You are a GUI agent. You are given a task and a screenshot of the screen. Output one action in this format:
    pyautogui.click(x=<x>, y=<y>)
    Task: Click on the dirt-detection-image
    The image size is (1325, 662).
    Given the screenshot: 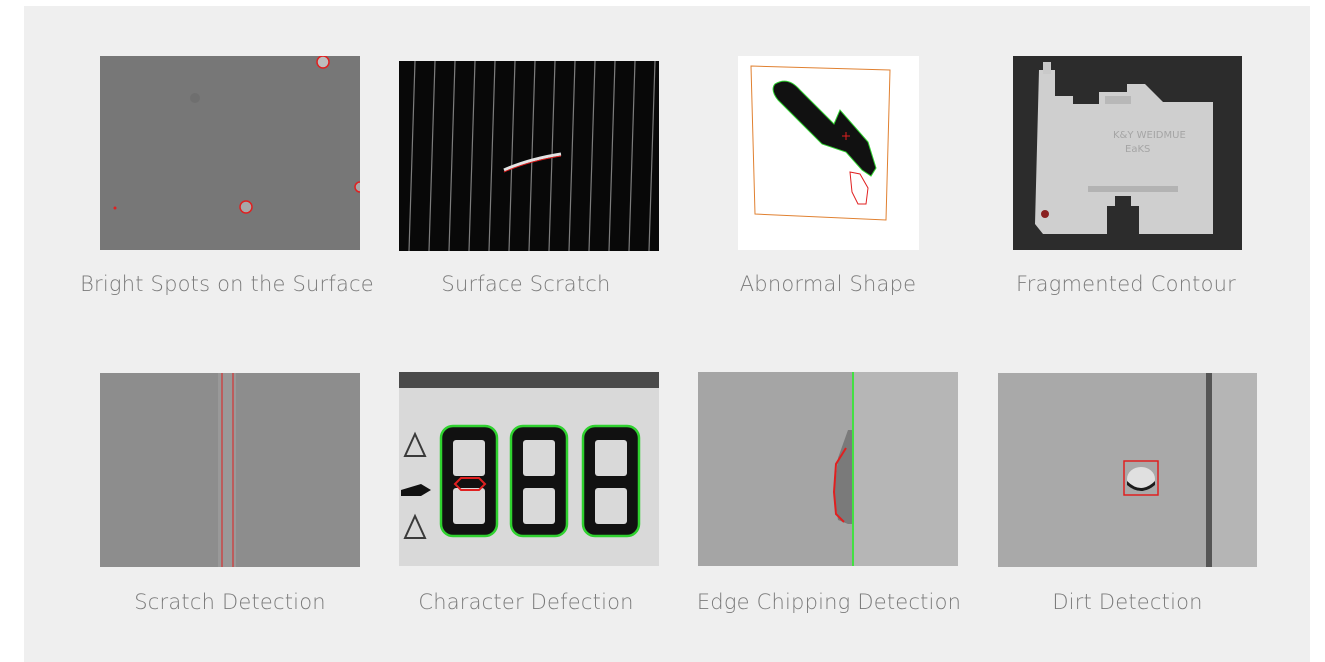 What is the action you would take?
    pyautogui.click(x=1127, y=470)
    